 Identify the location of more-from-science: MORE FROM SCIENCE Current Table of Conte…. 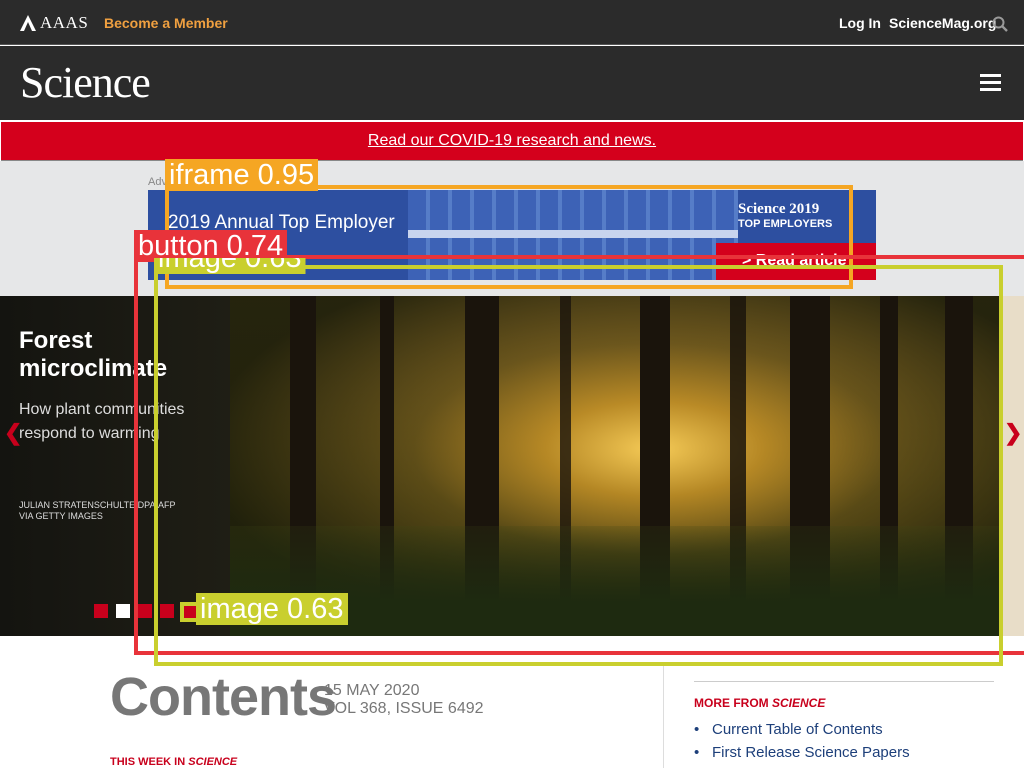
(844, 722).